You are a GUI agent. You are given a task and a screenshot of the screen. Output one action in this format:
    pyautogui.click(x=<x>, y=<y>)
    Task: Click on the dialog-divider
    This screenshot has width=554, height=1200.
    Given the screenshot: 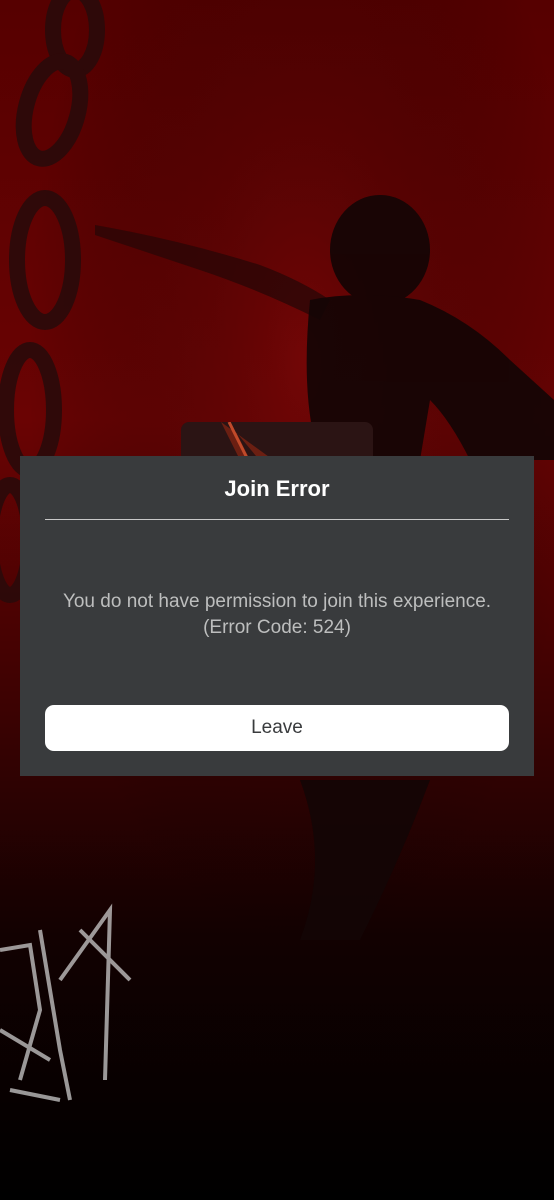 What is the action you would take?
    pyautogui.click(x=277, y=519)
    